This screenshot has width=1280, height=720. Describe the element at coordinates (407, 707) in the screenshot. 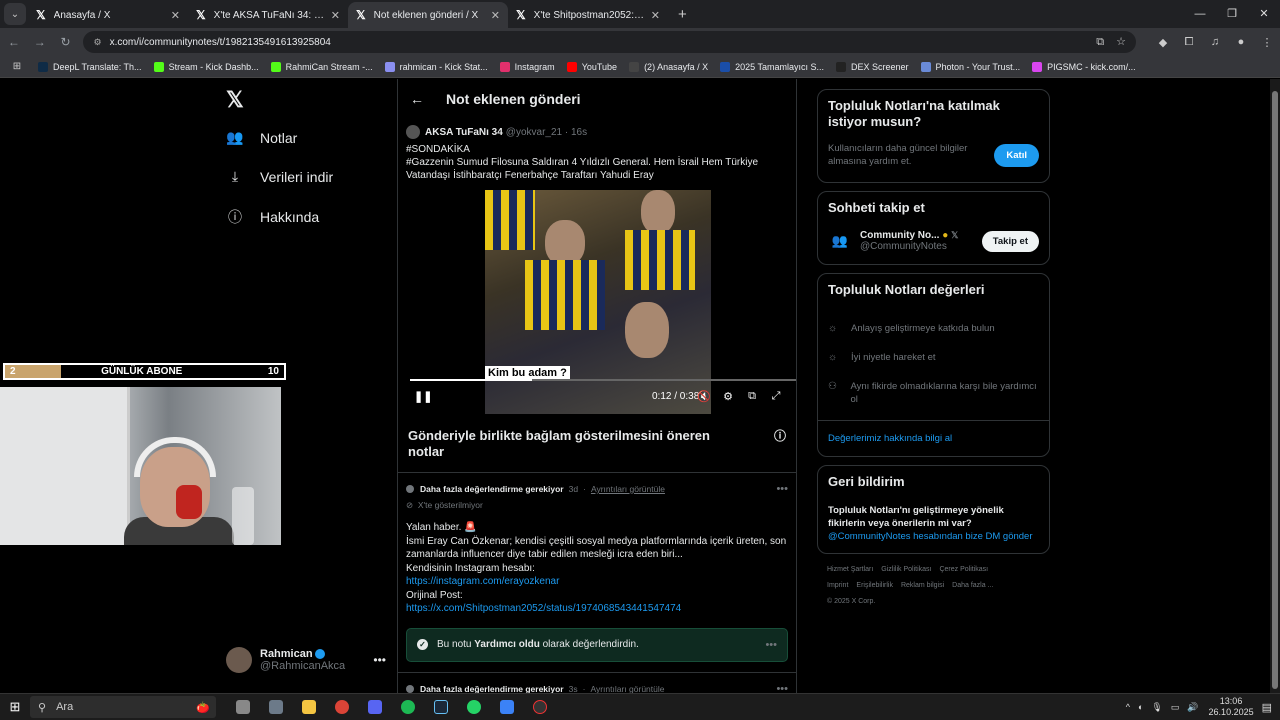

I see `spotify-icon` at that location.